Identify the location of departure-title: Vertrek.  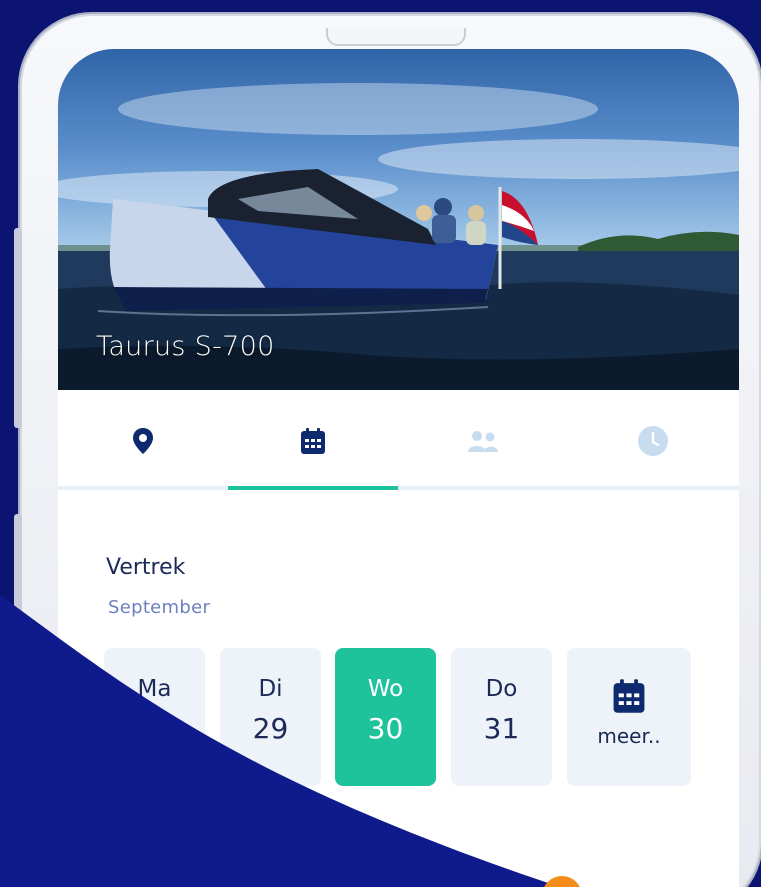
(146, 567).